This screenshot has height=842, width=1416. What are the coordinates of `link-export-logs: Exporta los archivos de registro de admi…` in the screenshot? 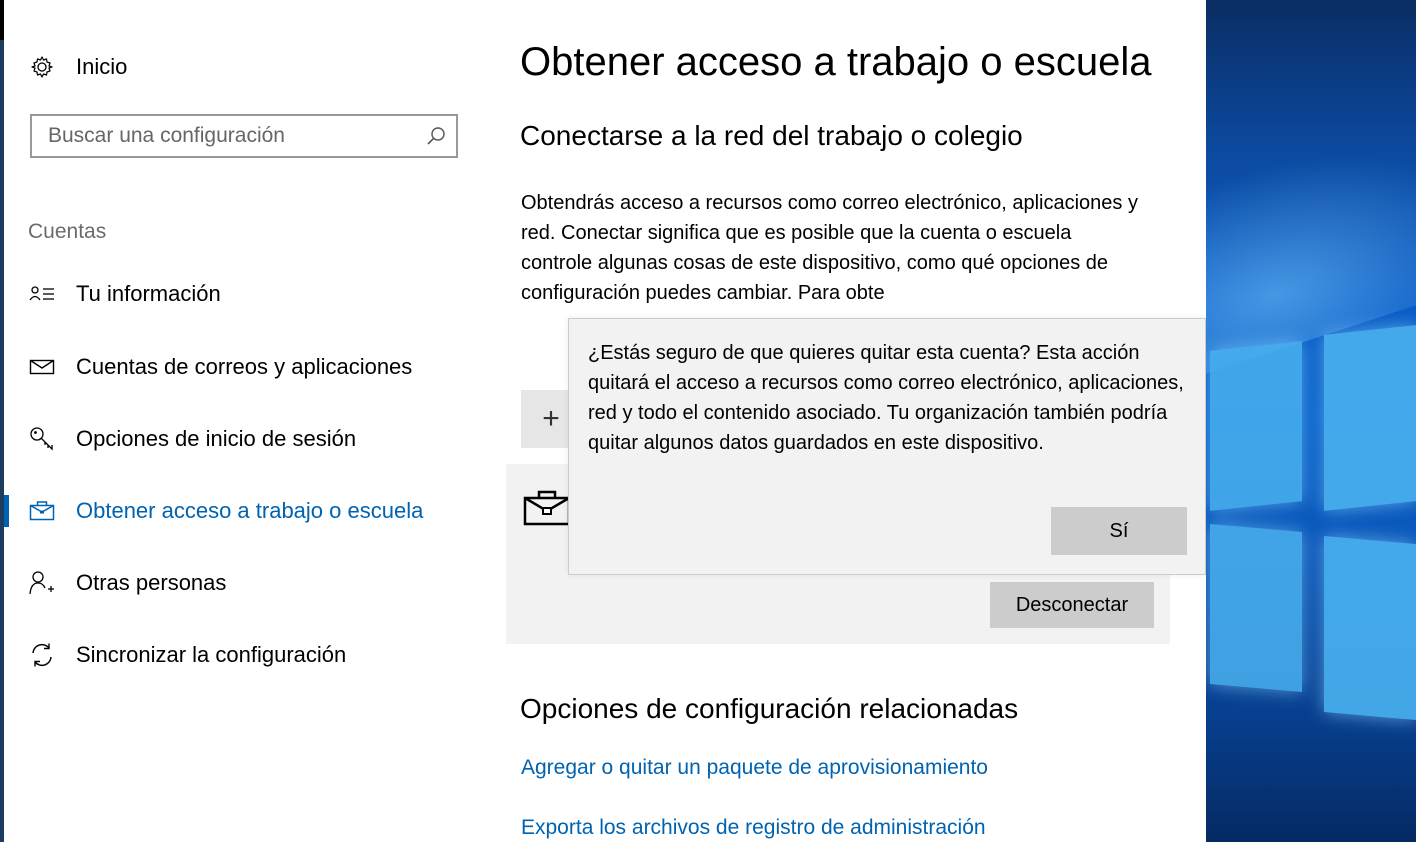 It's located at (753, 828).